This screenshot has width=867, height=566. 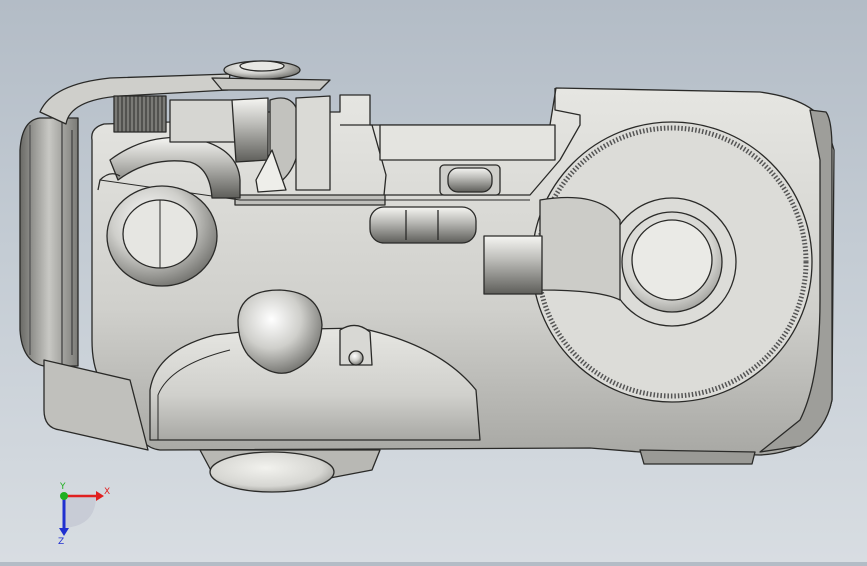 I want to click on front-button-strip, so click(x=423, y=225).